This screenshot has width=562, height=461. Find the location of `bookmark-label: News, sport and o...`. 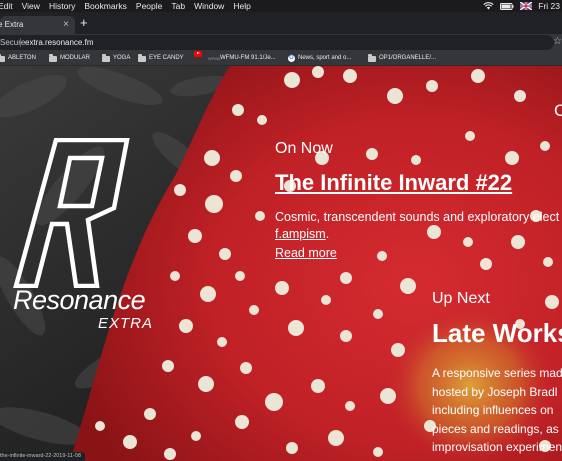

bookmark-label: News, sport and o... is located at coordinates (325, 58).